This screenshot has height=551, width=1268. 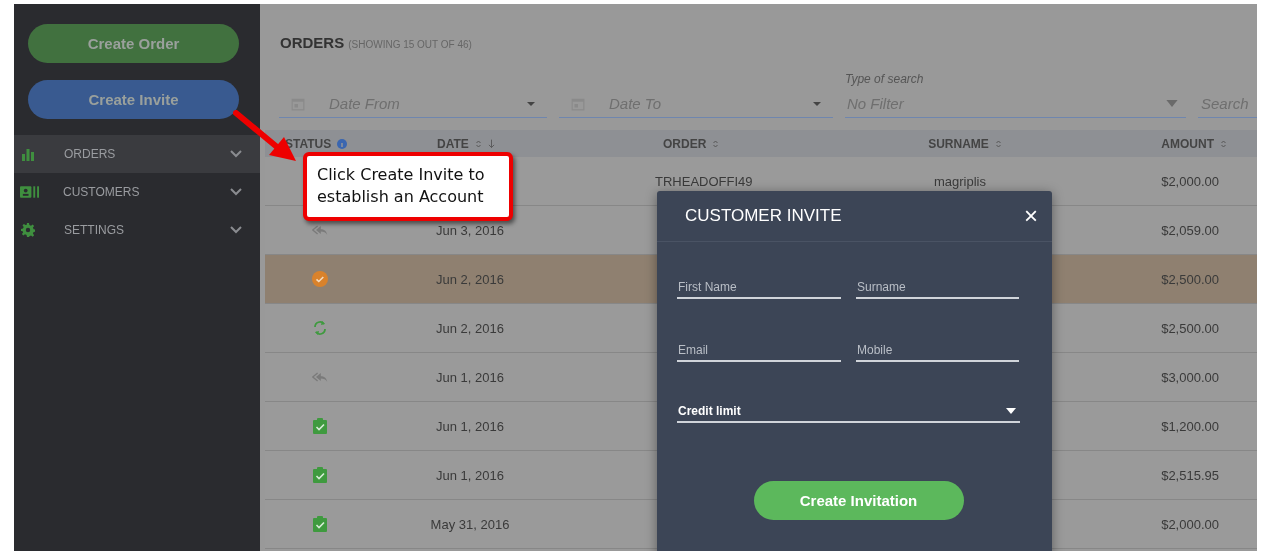 What do you see at coordinates (1190, 230) in the screenshot?
I see `amount-cell: $2,059.00` at bounding box center [1190, 230].